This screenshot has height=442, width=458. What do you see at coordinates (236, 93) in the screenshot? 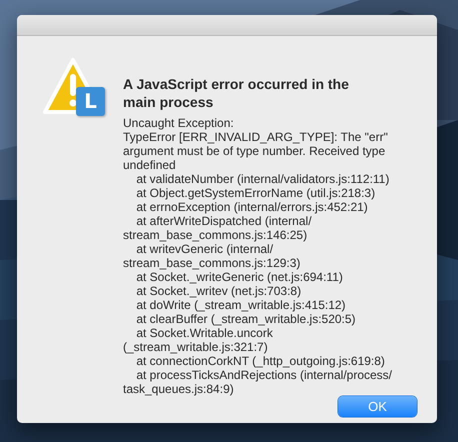
I see `dialog-title: A JavaScript error occurred in the main process` at bounding box center [236, 93].